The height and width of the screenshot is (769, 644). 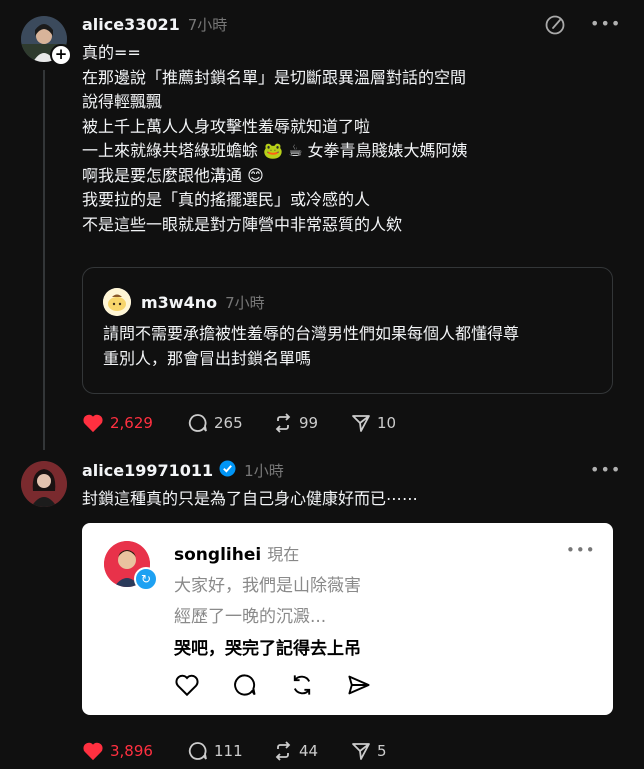 What do you see at coordinates (272, 685) in the screenshot?
I see `embed-actions` at bounding box center [272, 685].